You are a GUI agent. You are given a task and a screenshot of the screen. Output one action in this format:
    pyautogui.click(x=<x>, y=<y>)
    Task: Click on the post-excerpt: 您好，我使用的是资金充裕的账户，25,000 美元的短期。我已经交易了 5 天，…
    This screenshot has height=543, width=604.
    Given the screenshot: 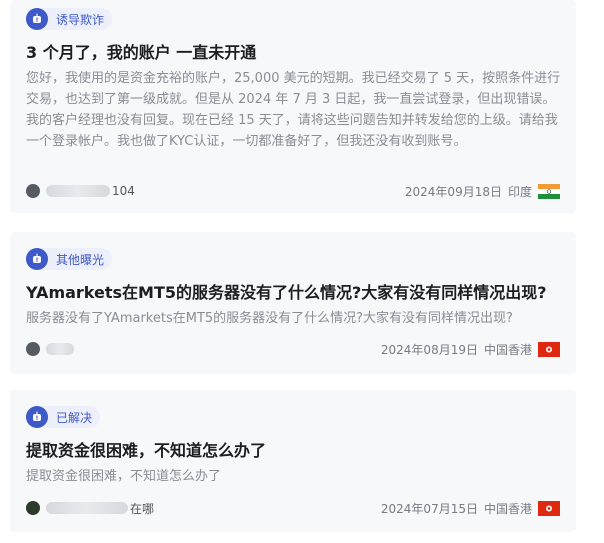 What is the action you would take?
    pyautogui.click(x=293, y=110)
    